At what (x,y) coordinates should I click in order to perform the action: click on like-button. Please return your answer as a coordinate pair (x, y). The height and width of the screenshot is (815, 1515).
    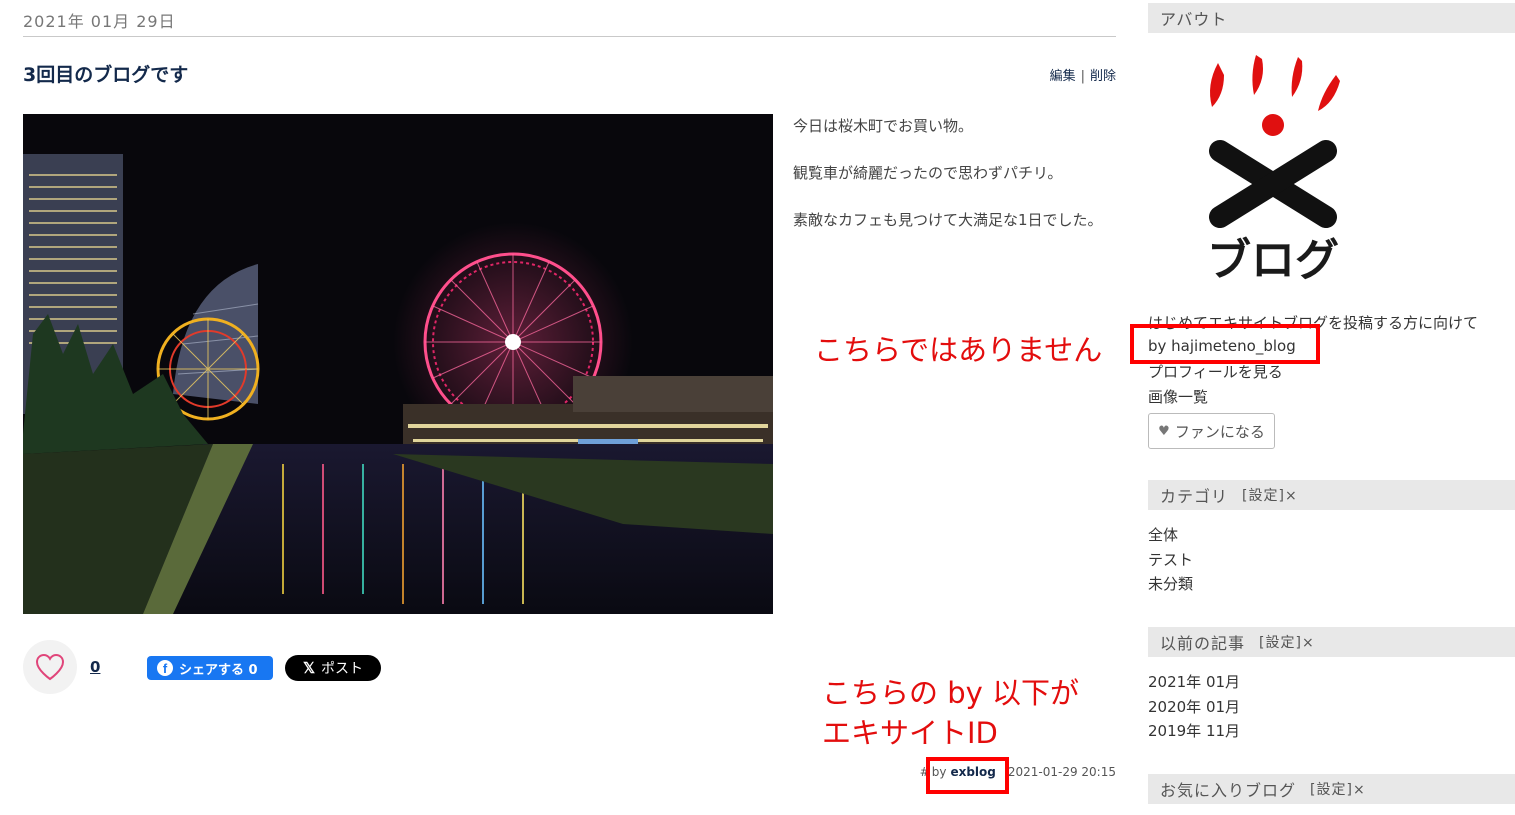
    Looking at the image, I should click on (50, 667).